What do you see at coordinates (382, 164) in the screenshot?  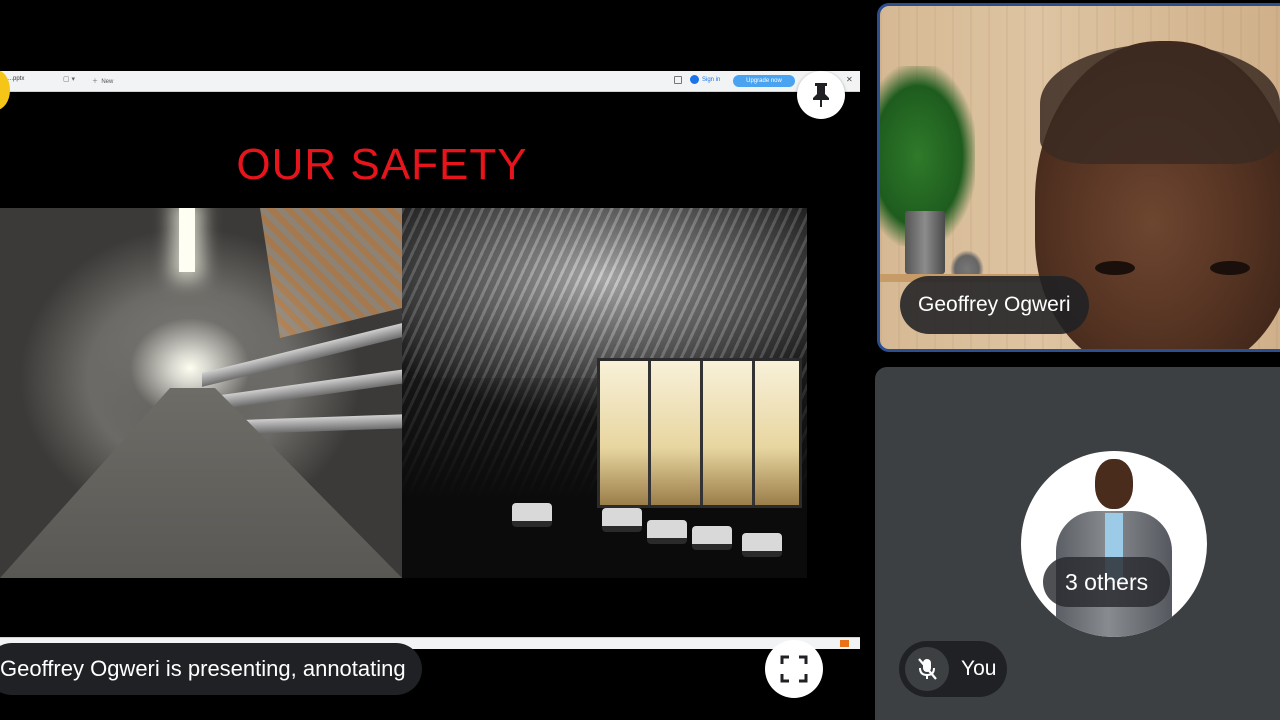 I see `slide-title: OUR SAFETY` at bounding box center [382, 164].